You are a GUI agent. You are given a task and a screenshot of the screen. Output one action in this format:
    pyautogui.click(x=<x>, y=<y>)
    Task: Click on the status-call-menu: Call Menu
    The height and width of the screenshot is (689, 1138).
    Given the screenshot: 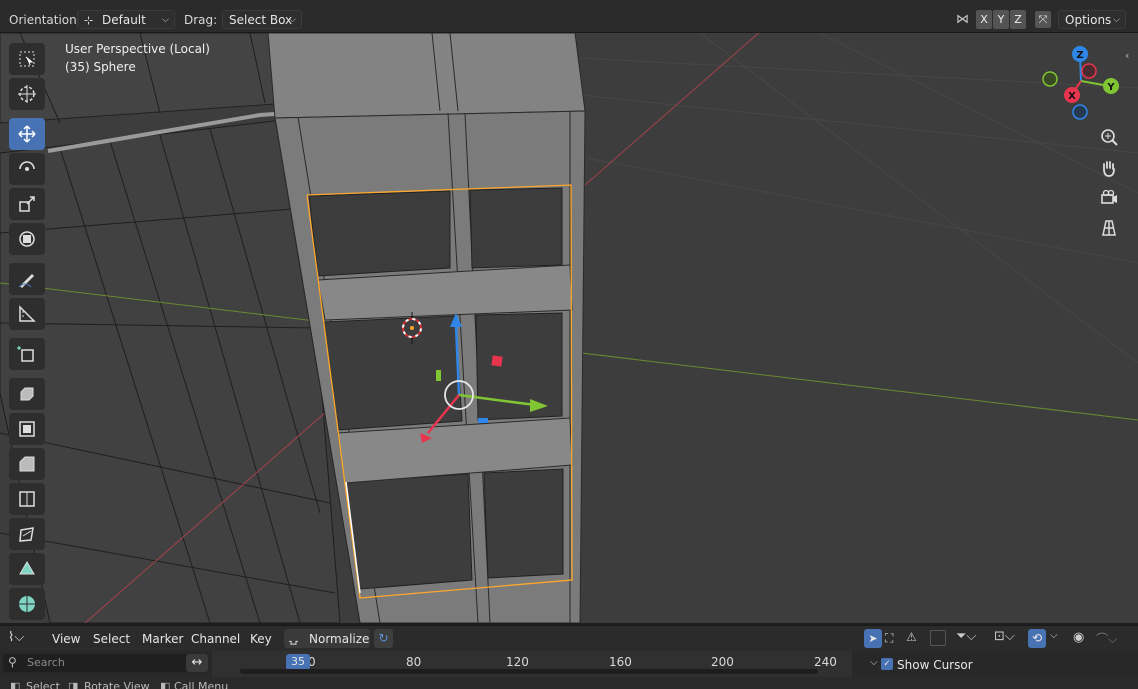 What is the action you would take?
    pyautogui.click(x=201, y=684)
    